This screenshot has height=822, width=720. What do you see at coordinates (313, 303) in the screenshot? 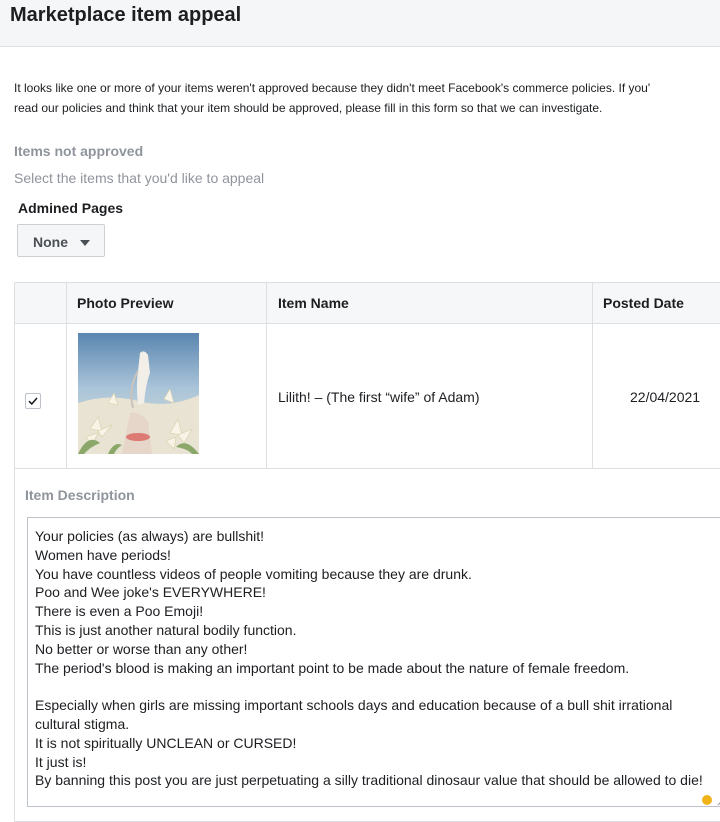
I see `column-header-item-name: Item Name` at bounding box center [313, 303].